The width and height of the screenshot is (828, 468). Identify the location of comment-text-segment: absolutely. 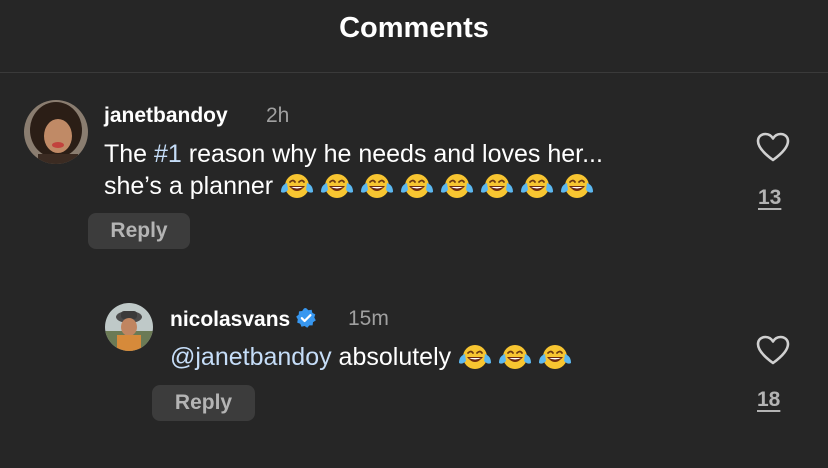
(391, 357).